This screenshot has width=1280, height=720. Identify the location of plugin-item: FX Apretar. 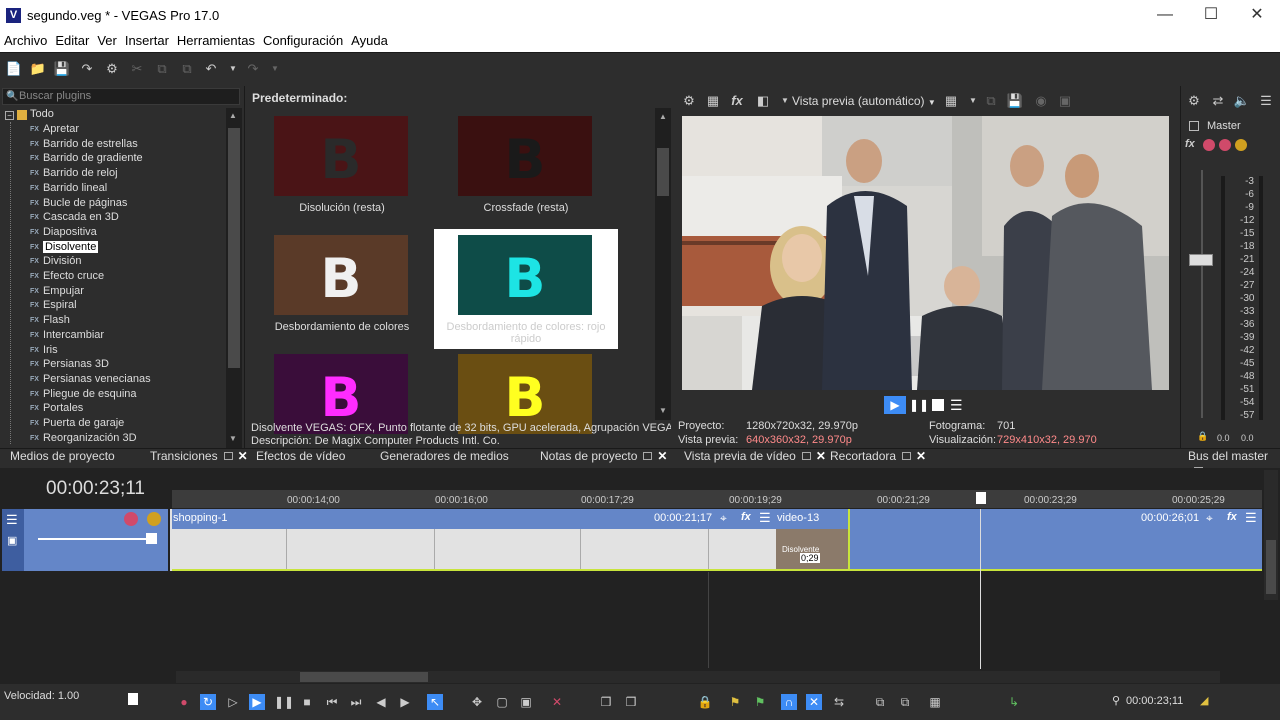
(54, 130).